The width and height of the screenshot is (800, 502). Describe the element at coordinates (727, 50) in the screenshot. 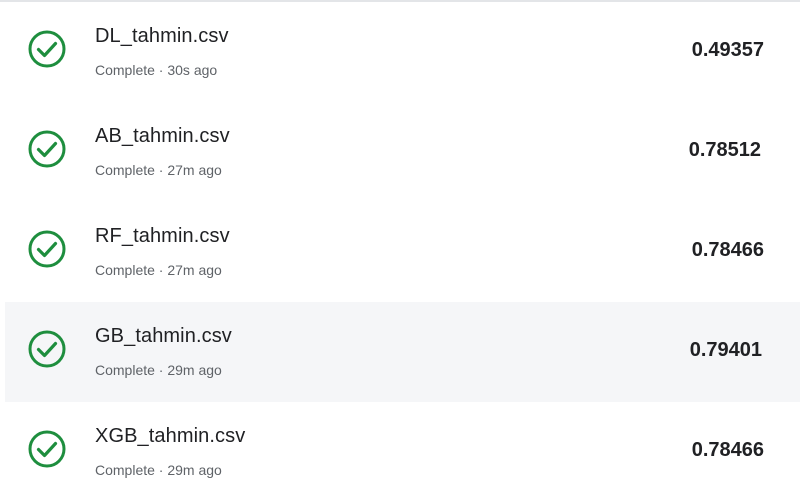

I see `submission-score: 0.49357` at that location.